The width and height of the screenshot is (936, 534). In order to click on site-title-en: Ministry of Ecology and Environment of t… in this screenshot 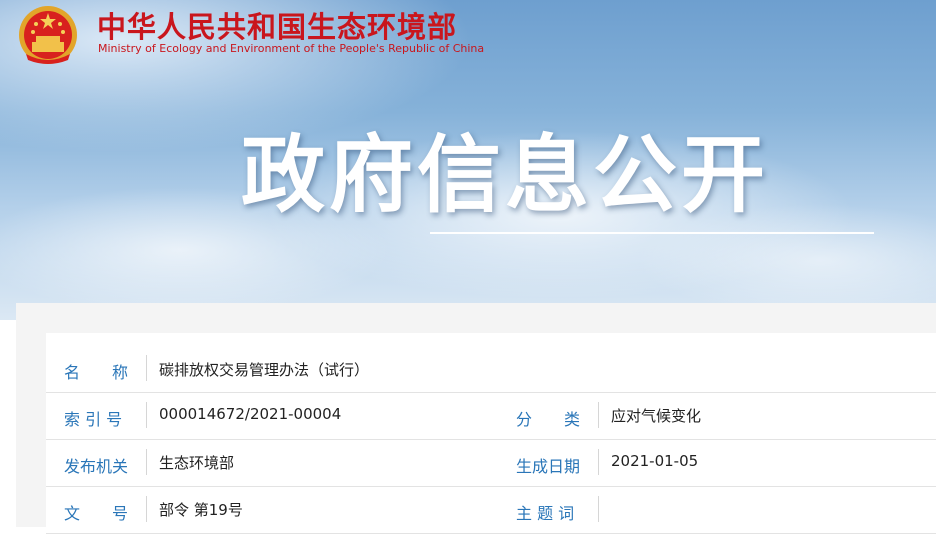, I will do `click(291, 48)`.